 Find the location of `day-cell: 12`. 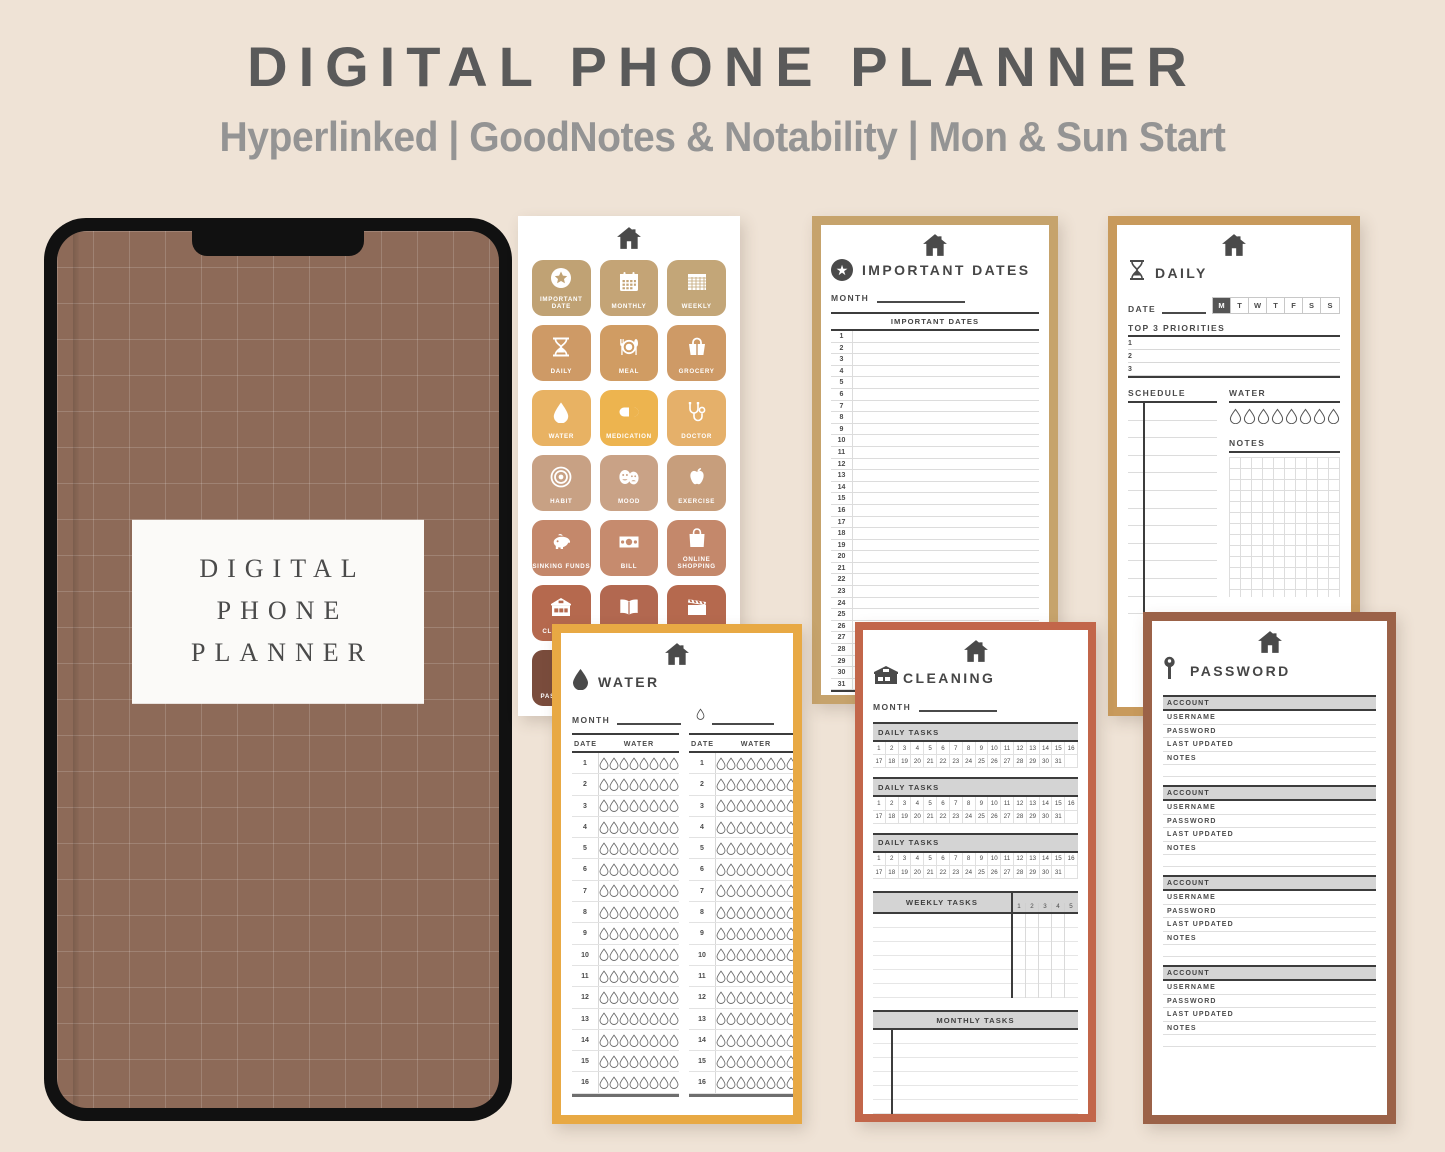

day-cell: 12 is located at coordinates (1020, 749).